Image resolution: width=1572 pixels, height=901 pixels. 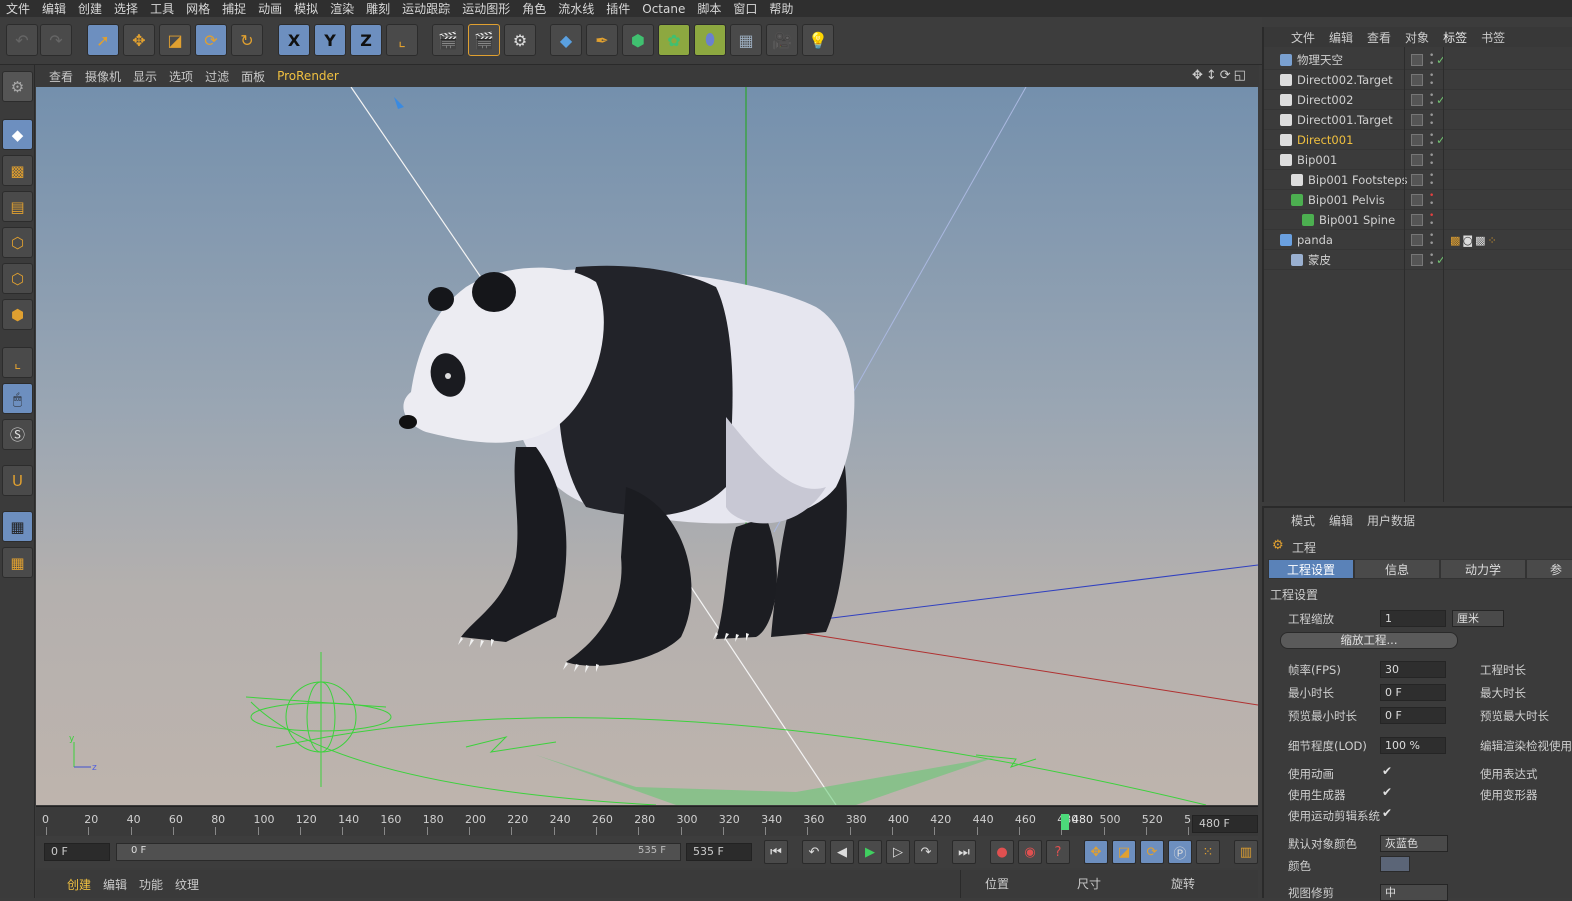 What do you see at coordinates (576, 8) in the screenshot?
I see `menu-item: 流水线` at bounding box center [576, 8].